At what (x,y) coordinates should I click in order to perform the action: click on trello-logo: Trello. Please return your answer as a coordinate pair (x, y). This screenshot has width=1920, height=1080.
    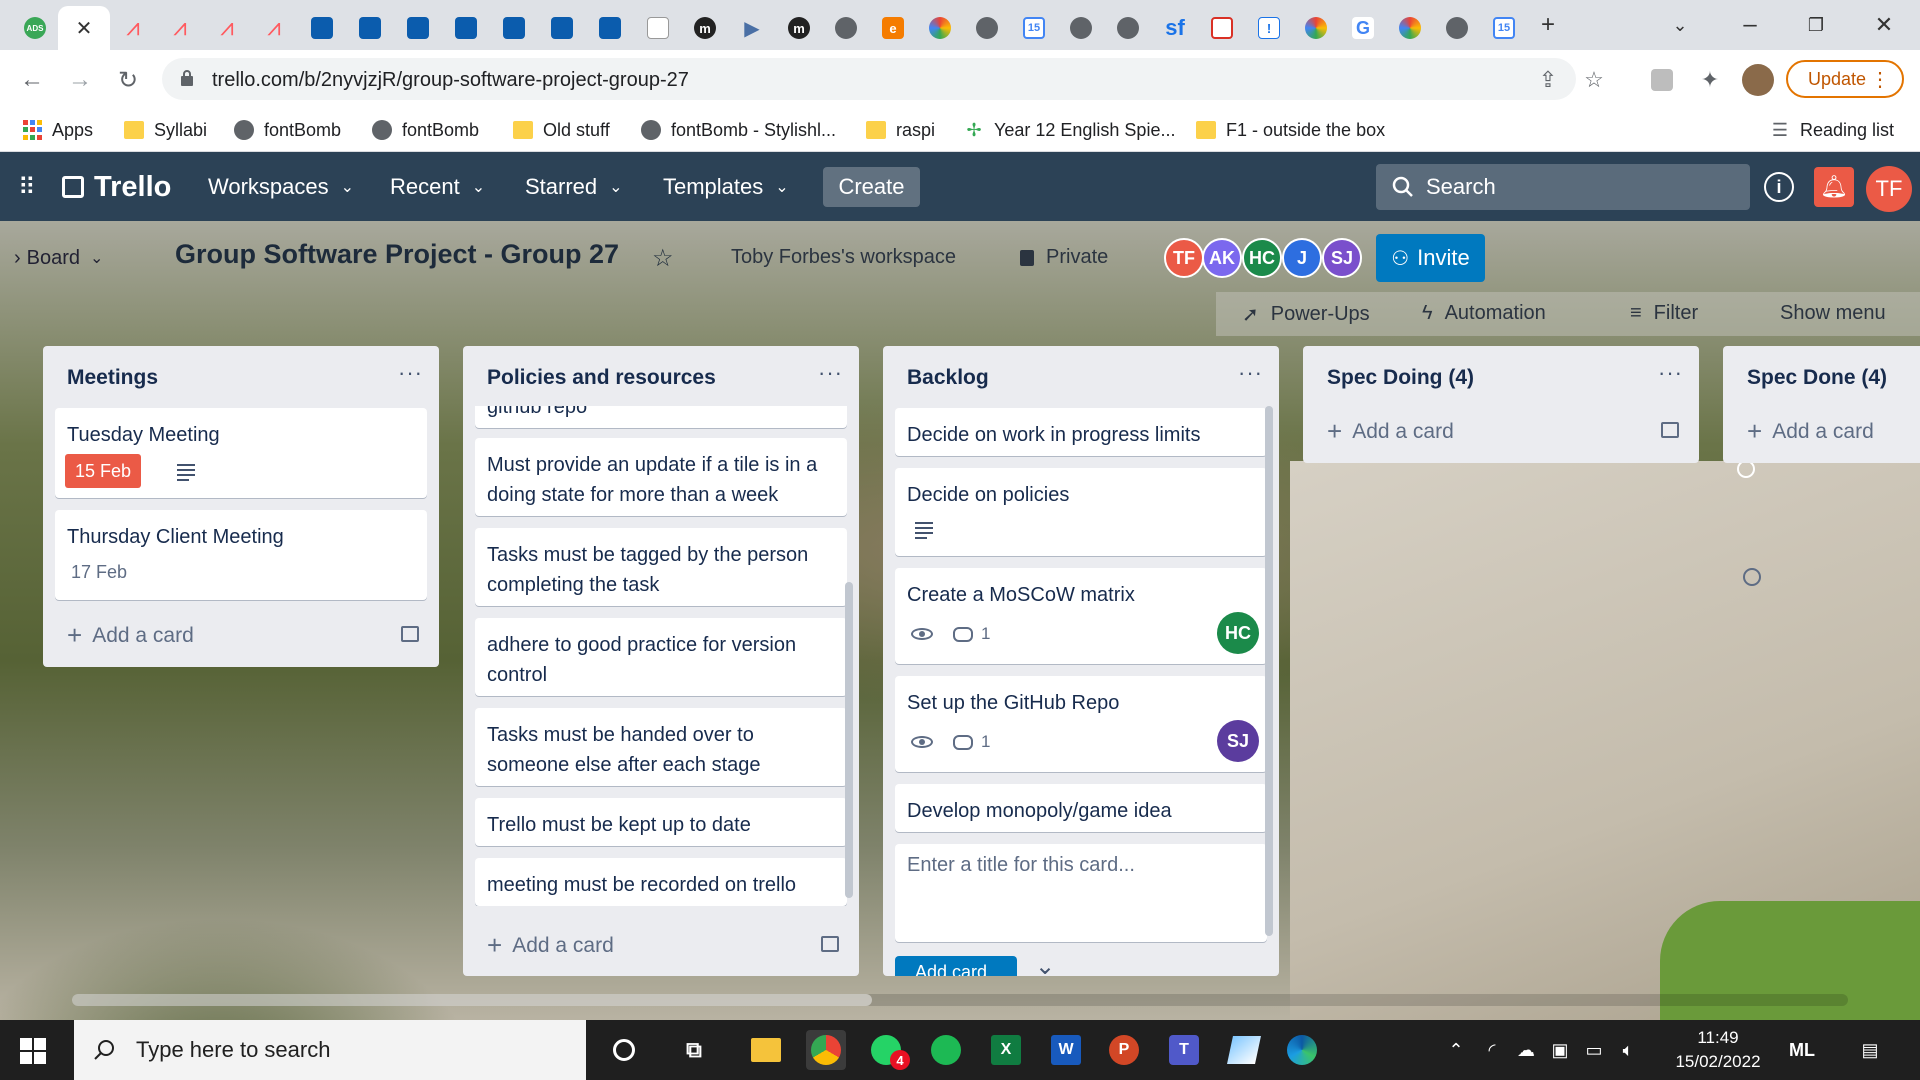
    Looking at the image, I should click on (116, 187).